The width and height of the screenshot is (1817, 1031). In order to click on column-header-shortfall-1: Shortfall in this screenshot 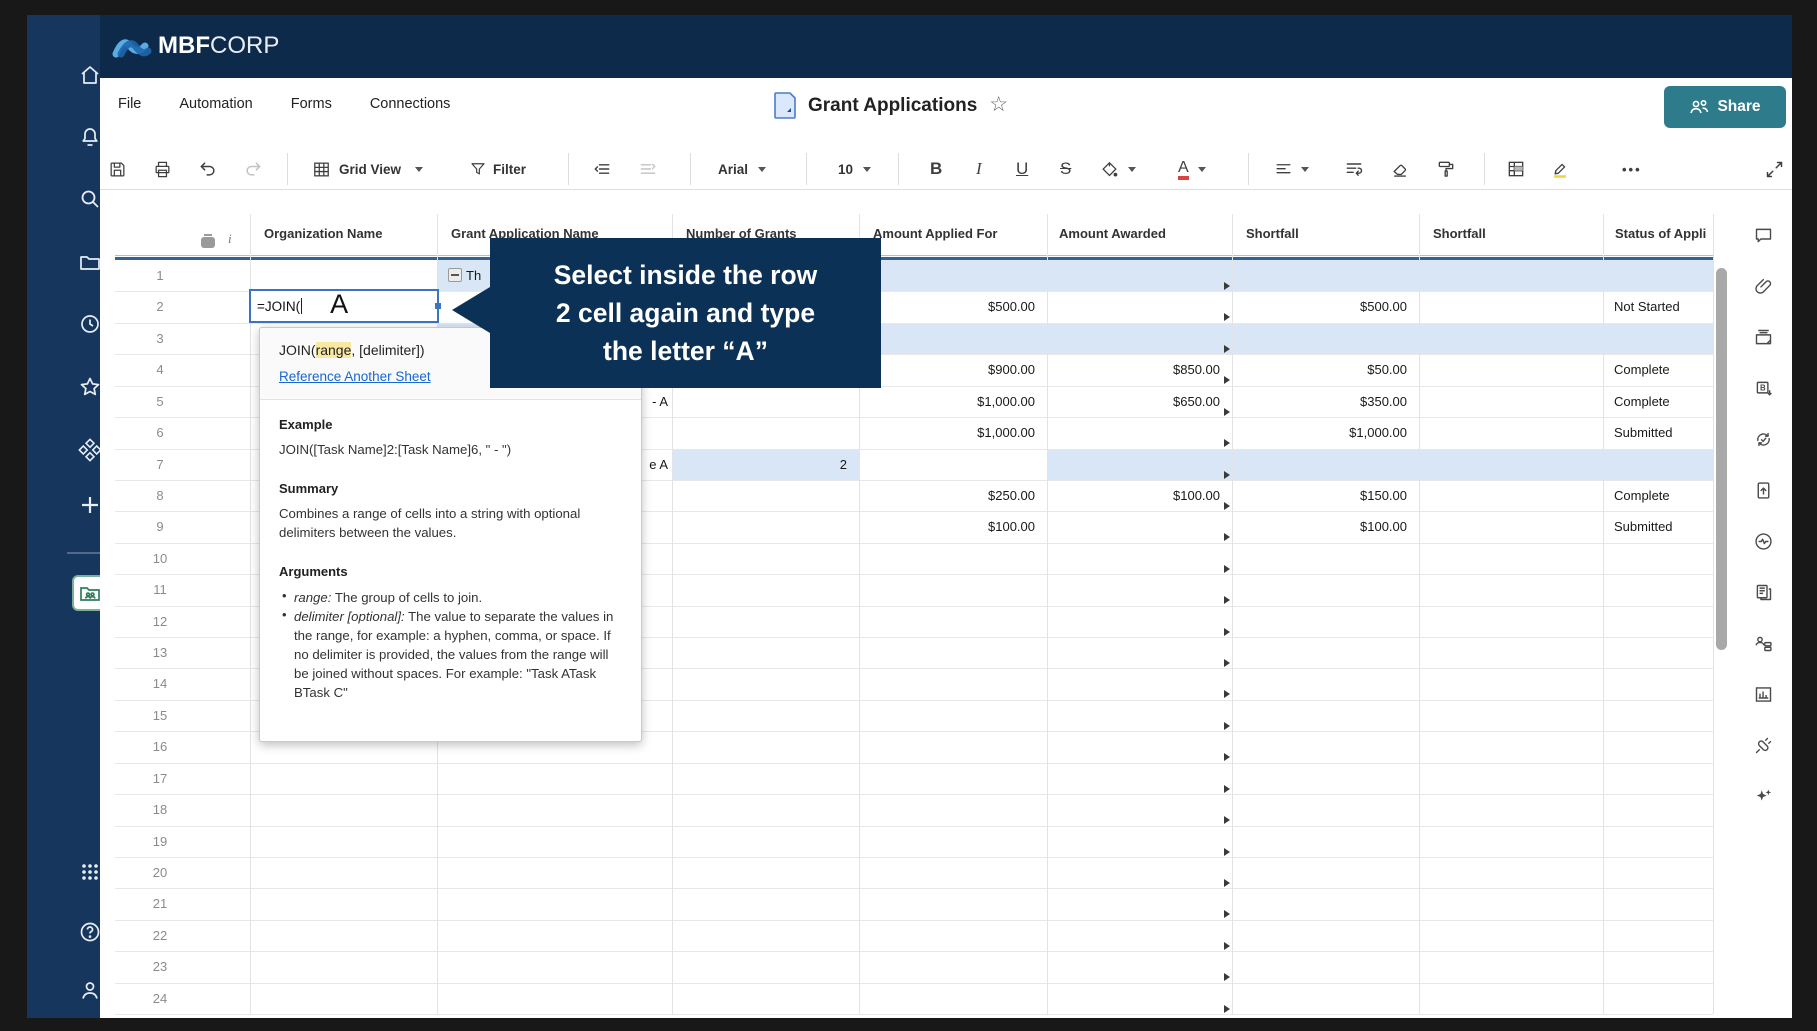, I will do `click(1328, 233)`.